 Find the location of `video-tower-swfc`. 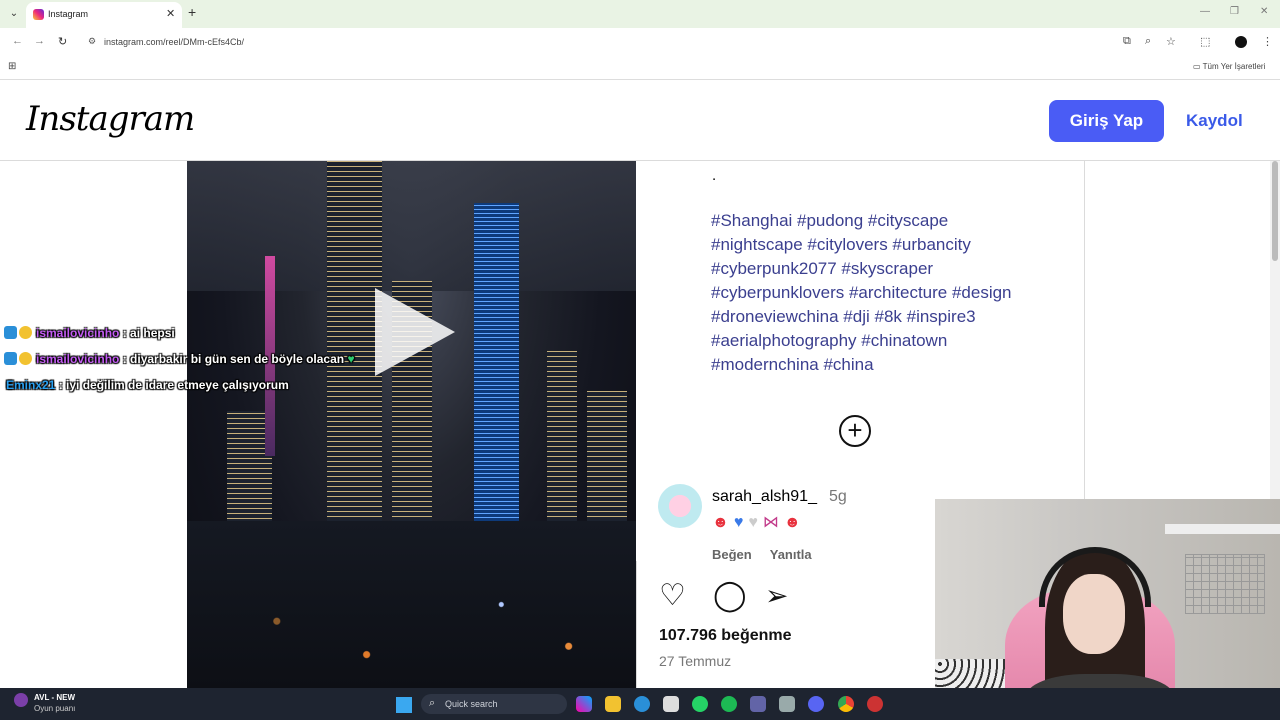

video-tower-swfc is located at coordinates (496, 378).